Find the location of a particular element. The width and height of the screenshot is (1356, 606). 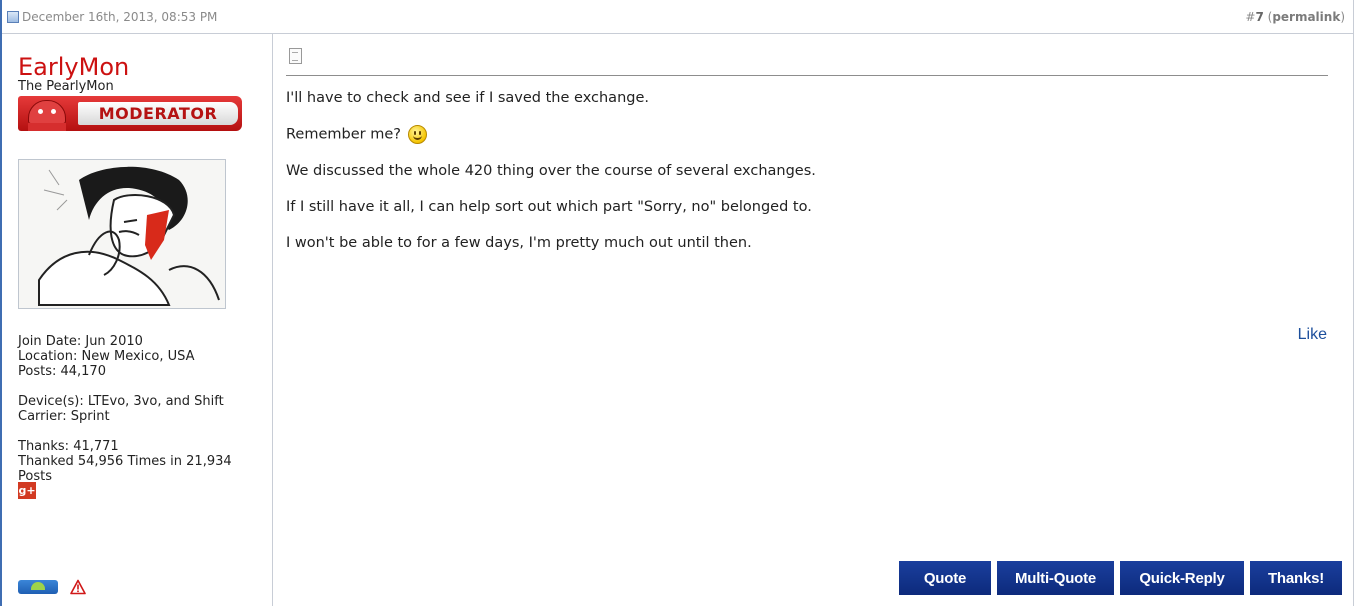

moderator-label: MODERATOR is located at coordinates (158, 113).